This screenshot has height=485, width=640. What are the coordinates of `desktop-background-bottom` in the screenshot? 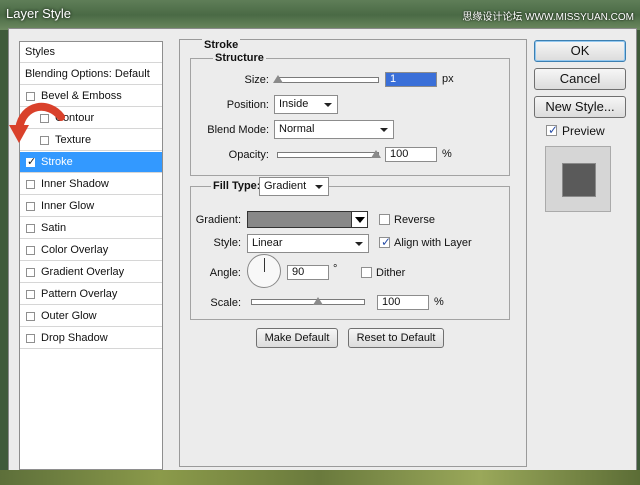 It's located at (320, 477).